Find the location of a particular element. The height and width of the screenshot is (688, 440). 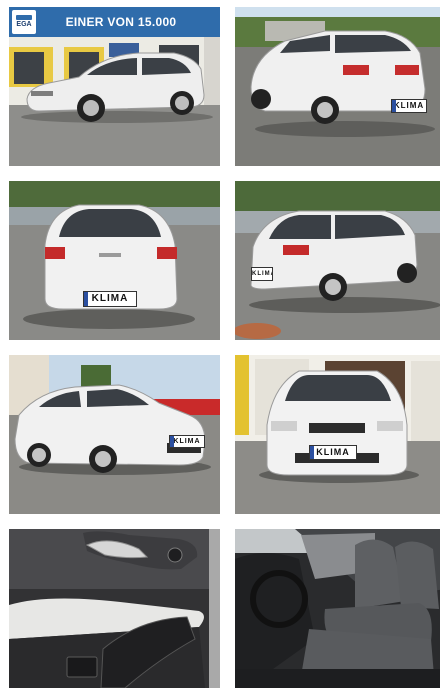

gallery-photo-front: KLIMA is located at coordinates (337, 434).